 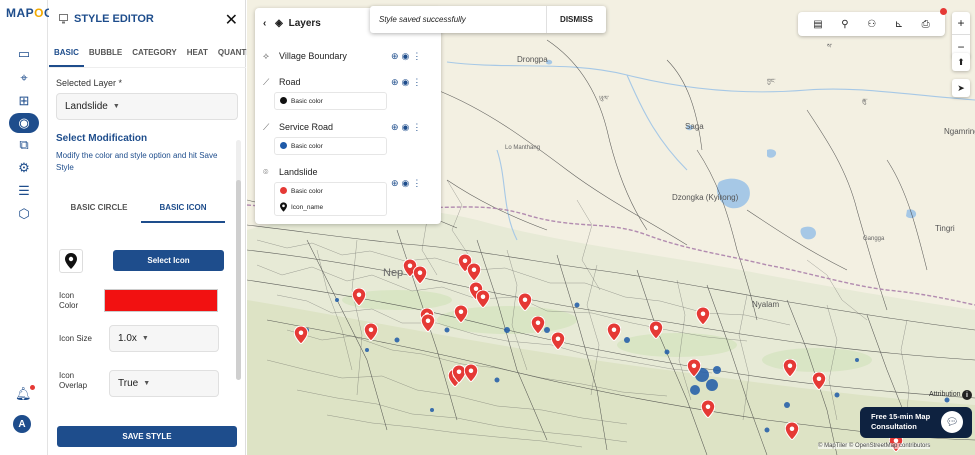 I want to click on icon-color-swatch, so click(x=161, y=300).